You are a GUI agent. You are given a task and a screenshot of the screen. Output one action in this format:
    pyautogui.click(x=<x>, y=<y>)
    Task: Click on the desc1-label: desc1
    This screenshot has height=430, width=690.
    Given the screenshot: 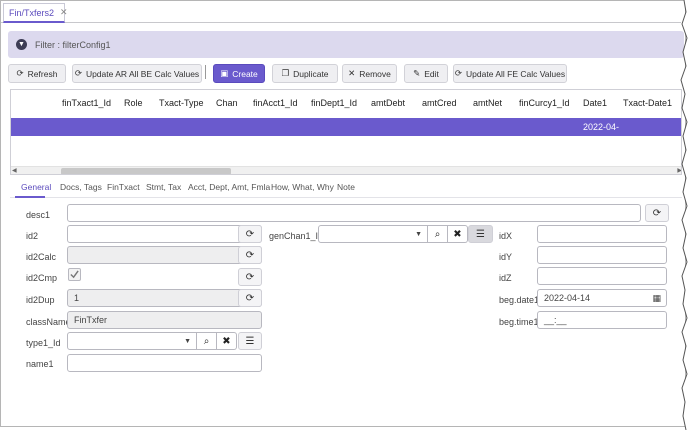 What is the action you would take?
    pyautogui.click(x=38, y=215)
    